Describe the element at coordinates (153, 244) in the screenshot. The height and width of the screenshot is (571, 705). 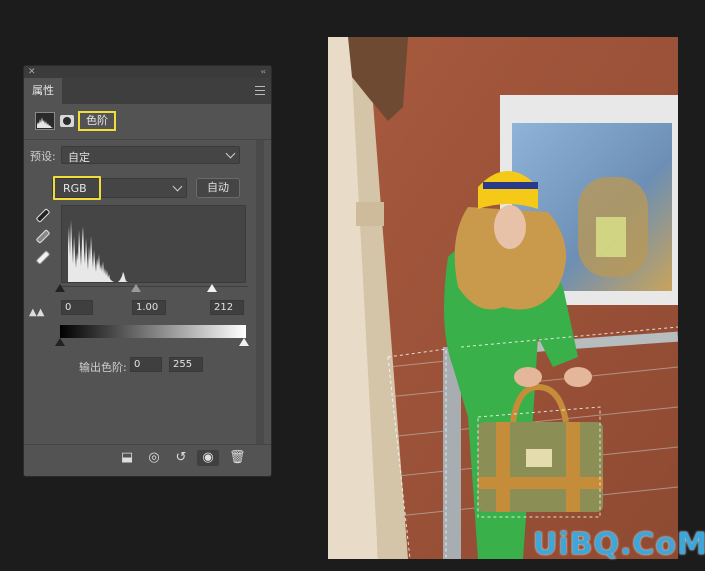
I see `histogram` at that location.